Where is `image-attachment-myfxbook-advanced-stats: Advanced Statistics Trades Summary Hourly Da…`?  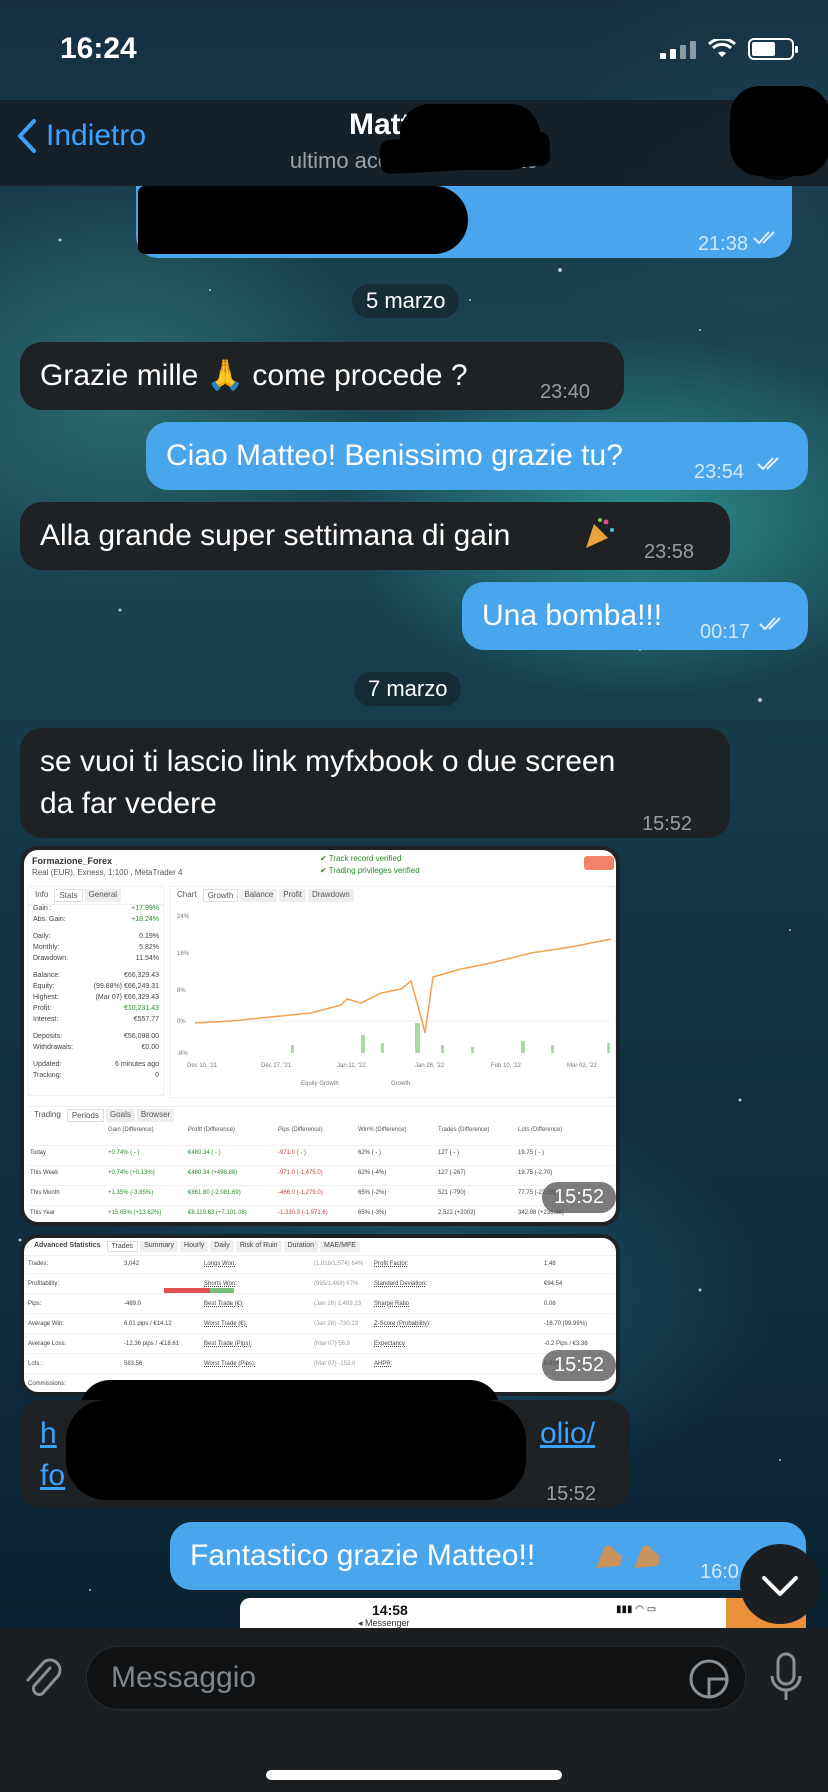 image-attachment-myfxbook-advanced-stats: Advanced Statistics Trades Summary Hourly Da… is located at coordinates (320, 1315).